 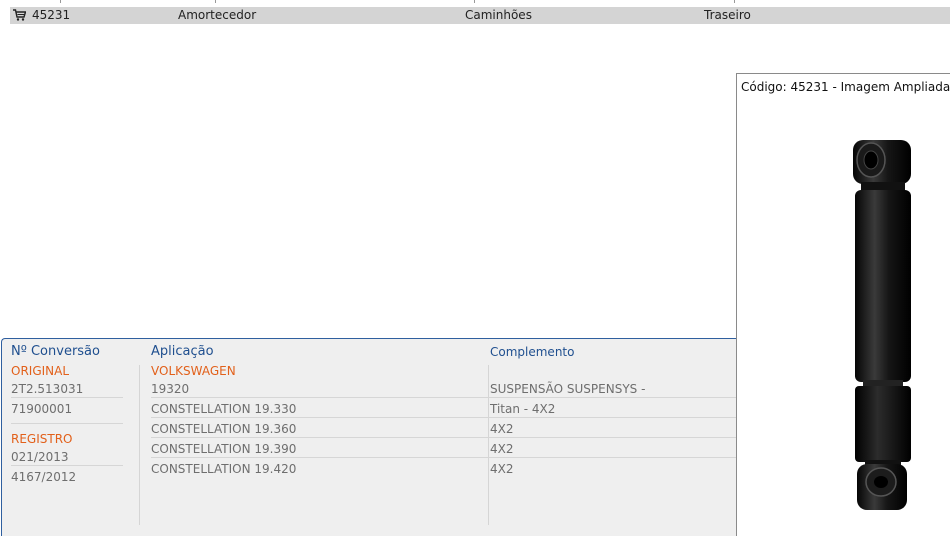 I want to click on application-model: CONSTELLATION 19.390, so click(x=224, y=449).